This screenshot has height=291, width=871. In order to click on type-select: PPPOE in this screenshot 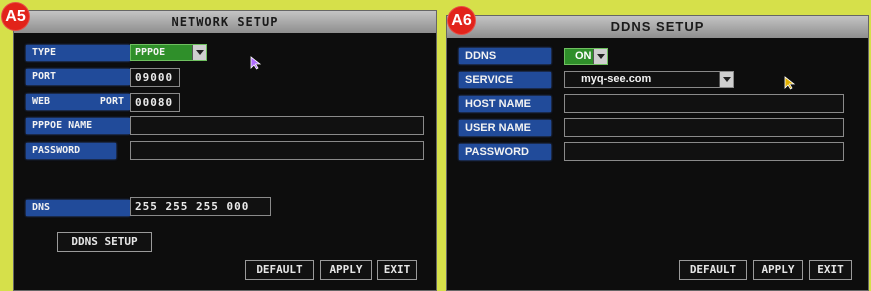, I will do `click(168, 52)`.